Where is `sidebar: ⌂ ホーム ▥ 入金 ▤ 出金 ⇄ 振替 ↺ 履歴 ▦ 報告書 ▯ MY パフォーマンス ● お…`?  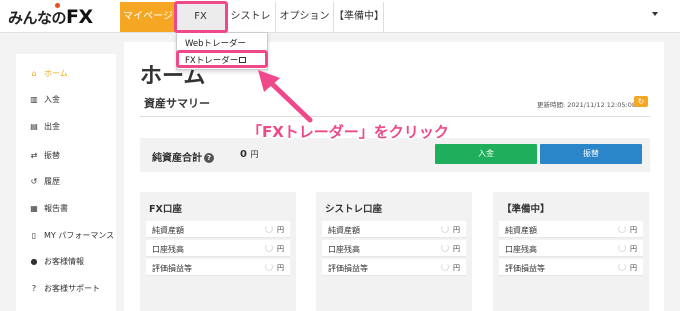
sidebar: ⌂ ホーム ▥ 入金 ▤ 出金 ⇄ 振替 ↺ 履歴 ▦ 報告書 ▯ MY パフォーマンス ● お… is located at coordinates (66, 182).